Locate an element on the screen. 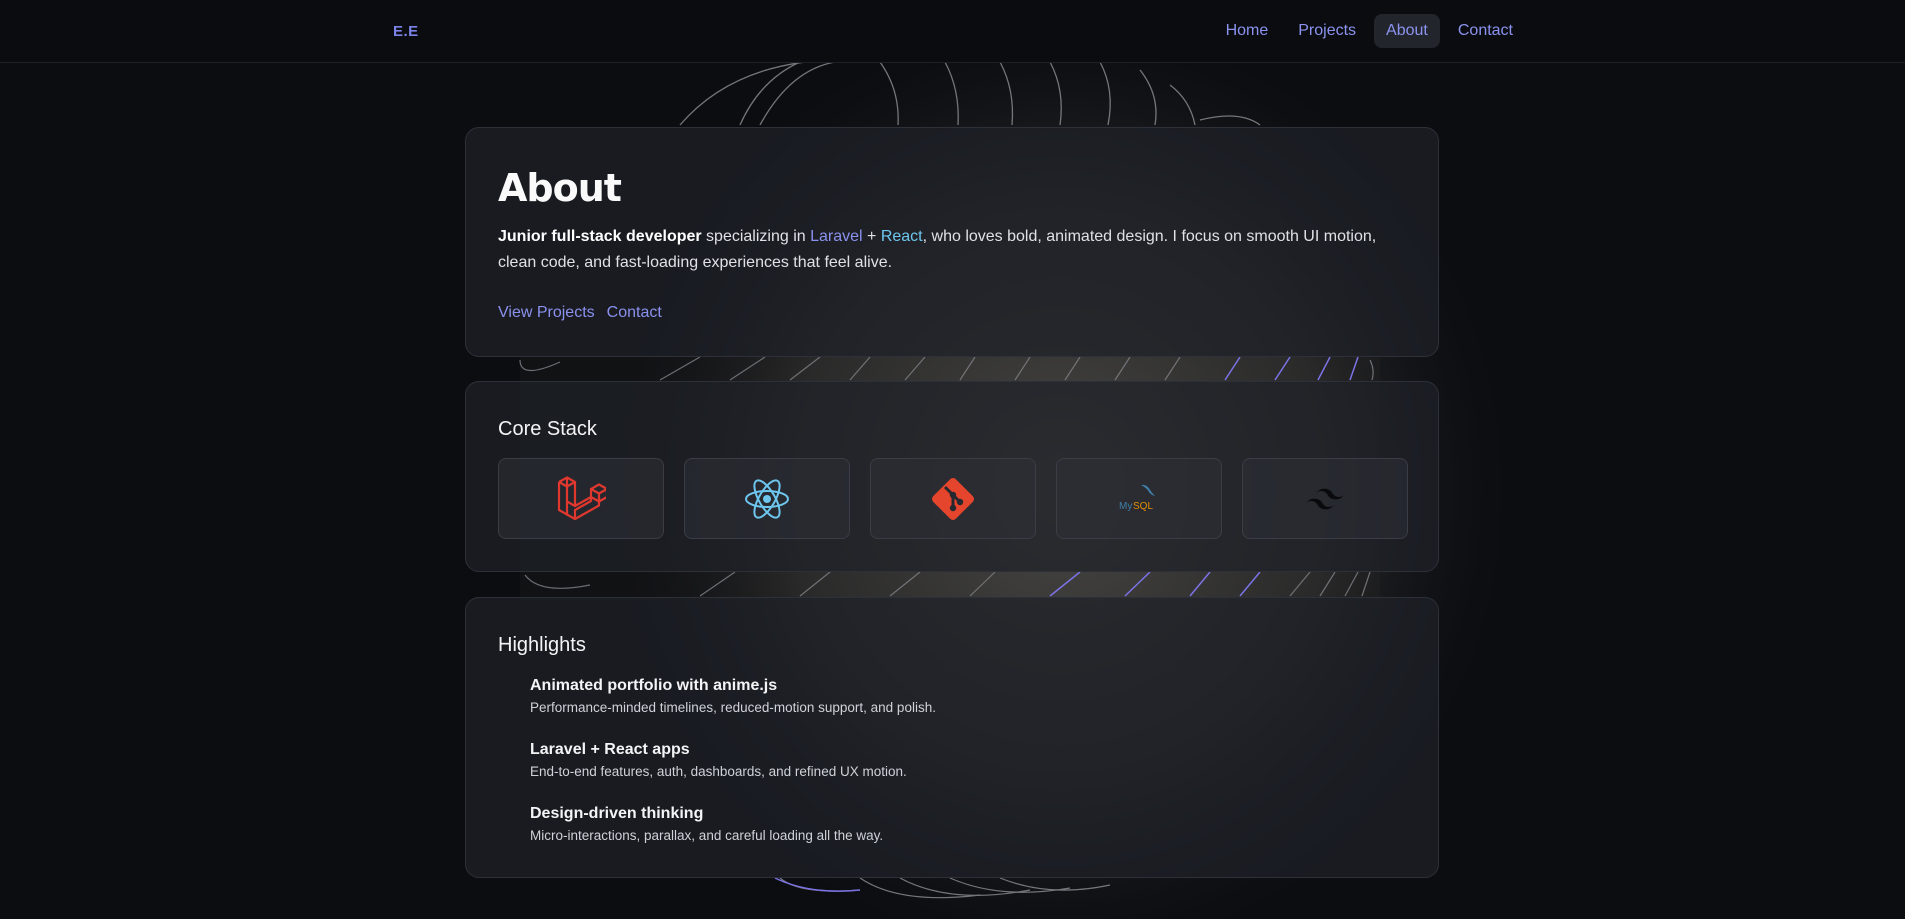  nav-link-about: About is located at coordinates (1407, 31).